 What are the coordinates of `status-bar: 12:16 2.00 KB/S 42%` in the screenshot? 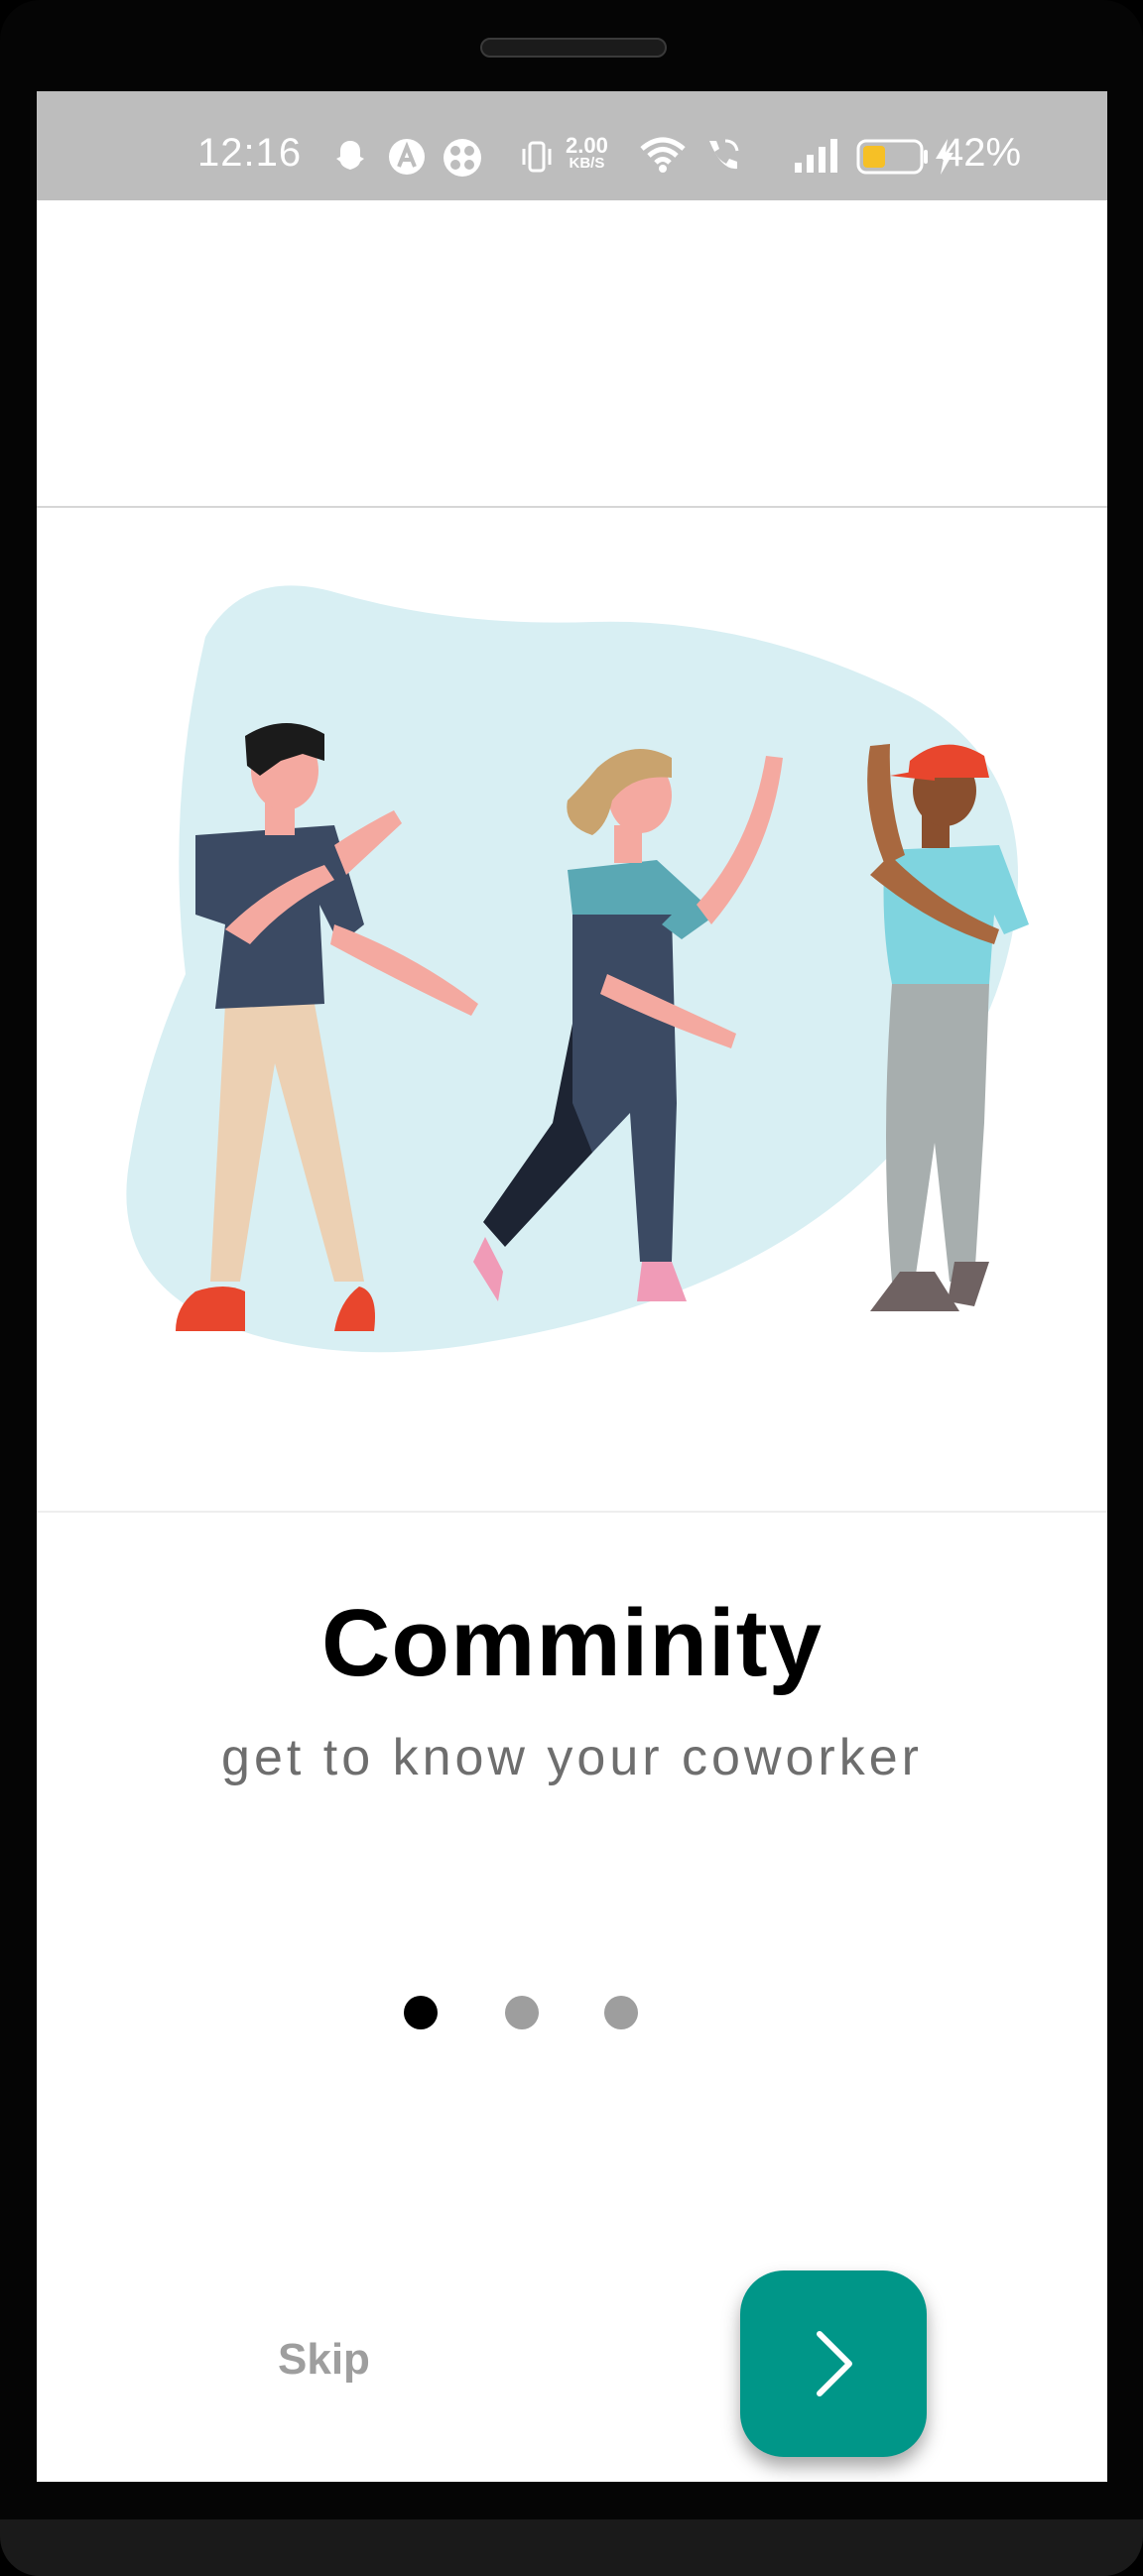 It's located at (572, 145).